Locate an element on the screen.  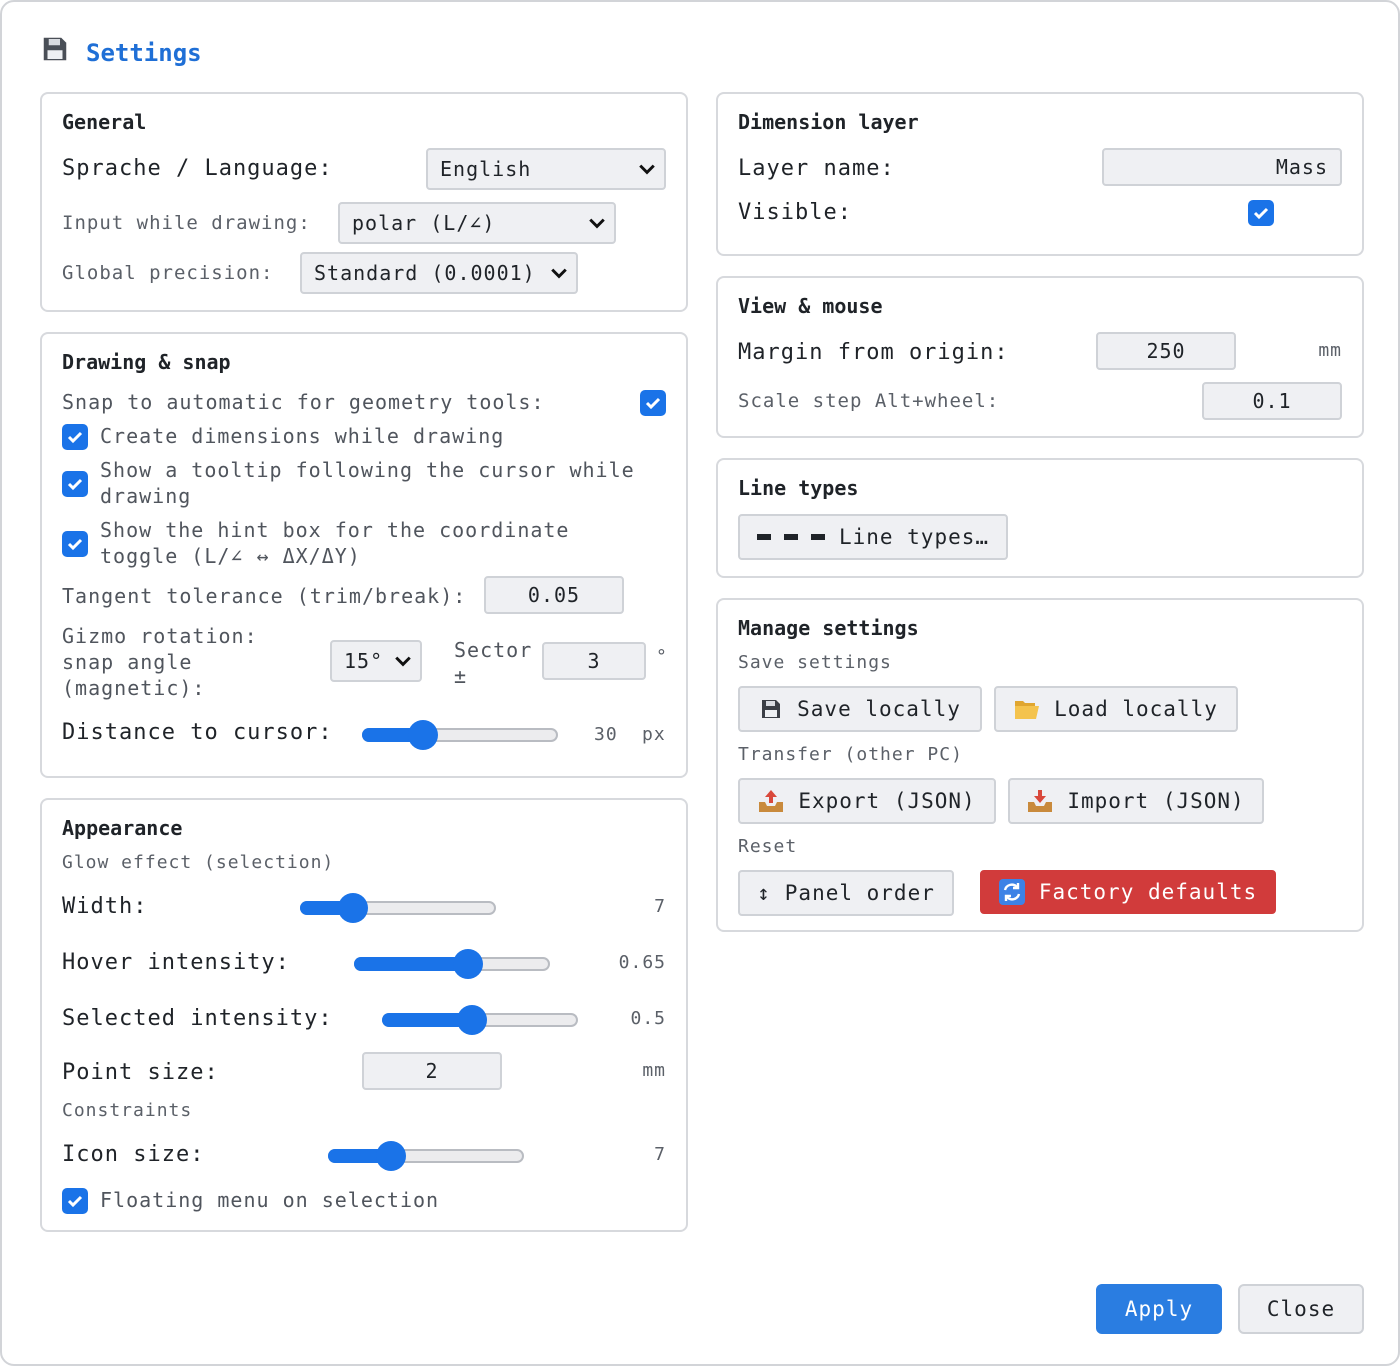
input-mode-select: polar (L/∠) is located at coordinates (477, 223).